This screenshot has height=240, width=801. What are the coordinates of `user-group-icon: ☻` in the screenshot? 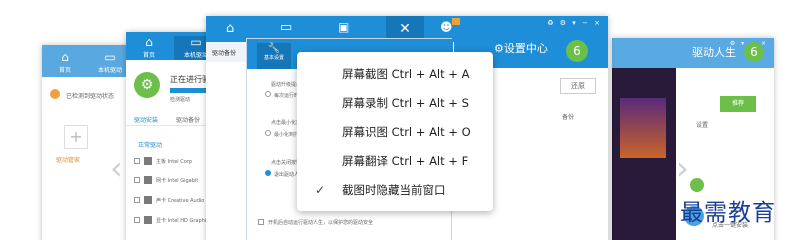 It's located at (446, 27).